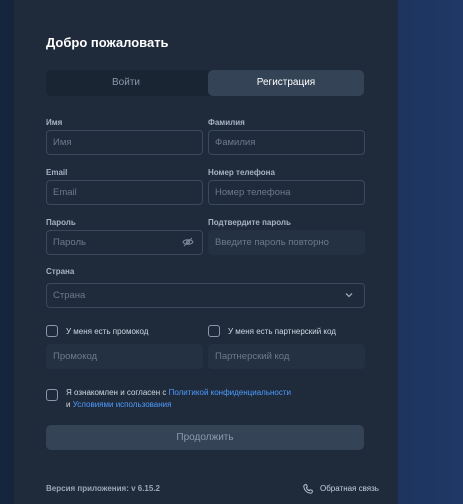 This screenshot has height=504, width=463. I want to click on promo-checkbox-label: У меня есть промокод, so click(107, 331).